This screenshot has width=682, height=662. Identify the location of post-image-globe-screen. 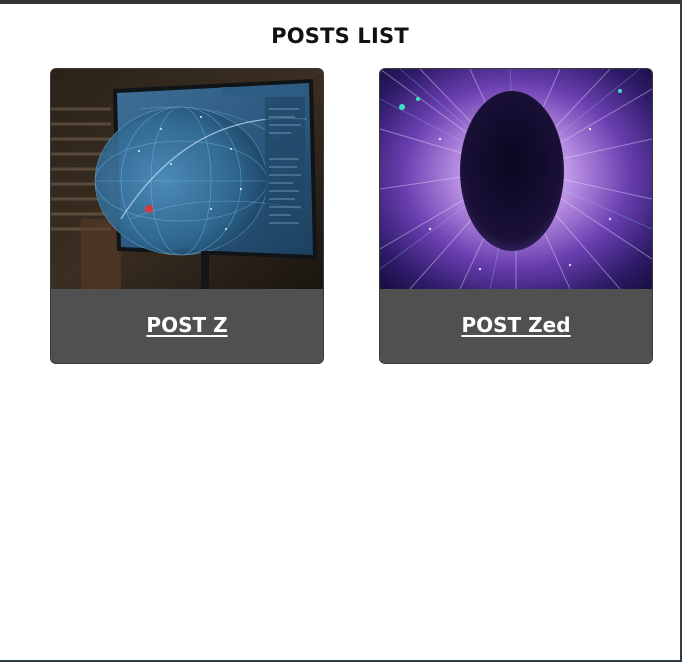
(187, 179).